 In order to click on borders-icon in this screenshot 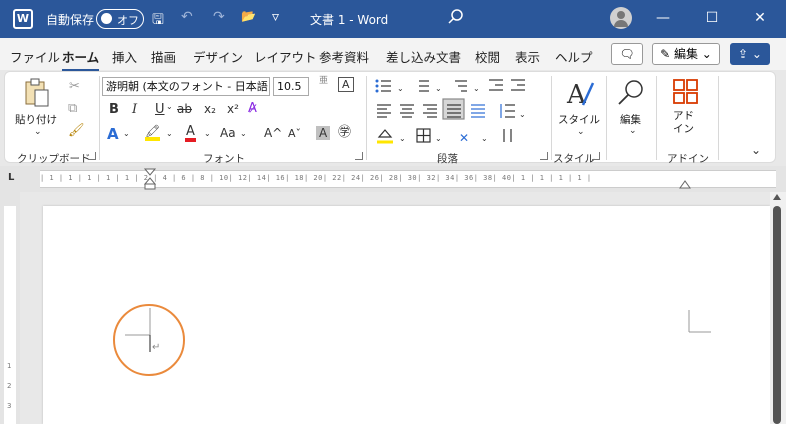, I will do `click(423, 135)`.